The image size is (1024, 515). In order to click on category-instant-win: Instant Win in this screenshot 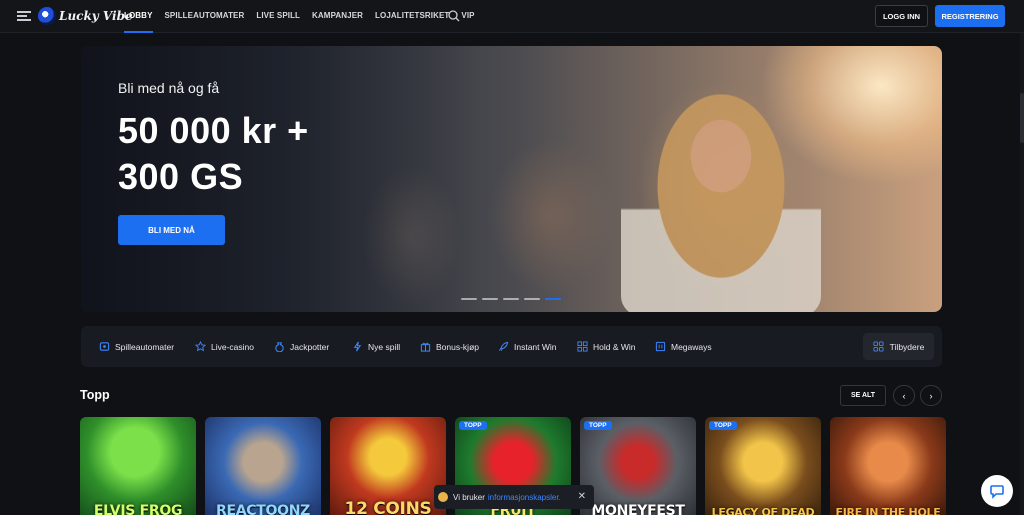, I will do `click(527, 346)`.